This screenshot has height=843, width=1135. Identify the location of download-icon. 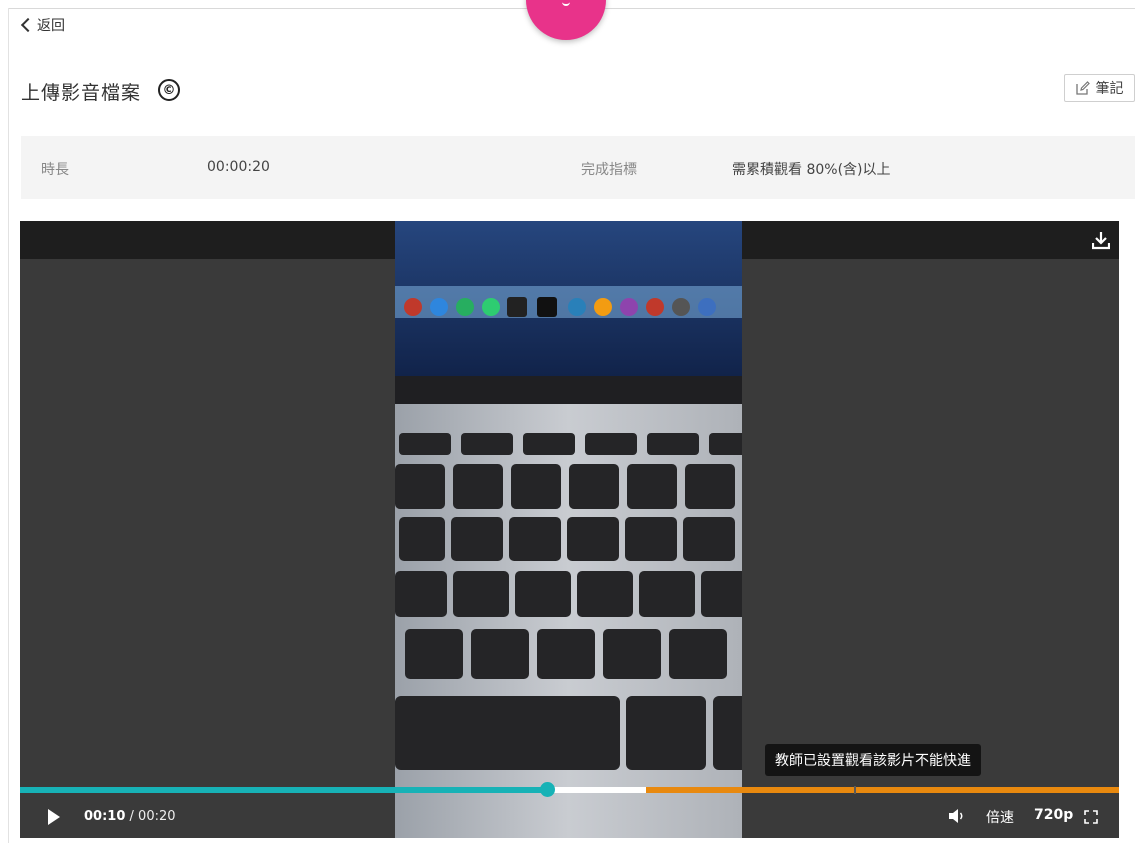
(1101, 240).